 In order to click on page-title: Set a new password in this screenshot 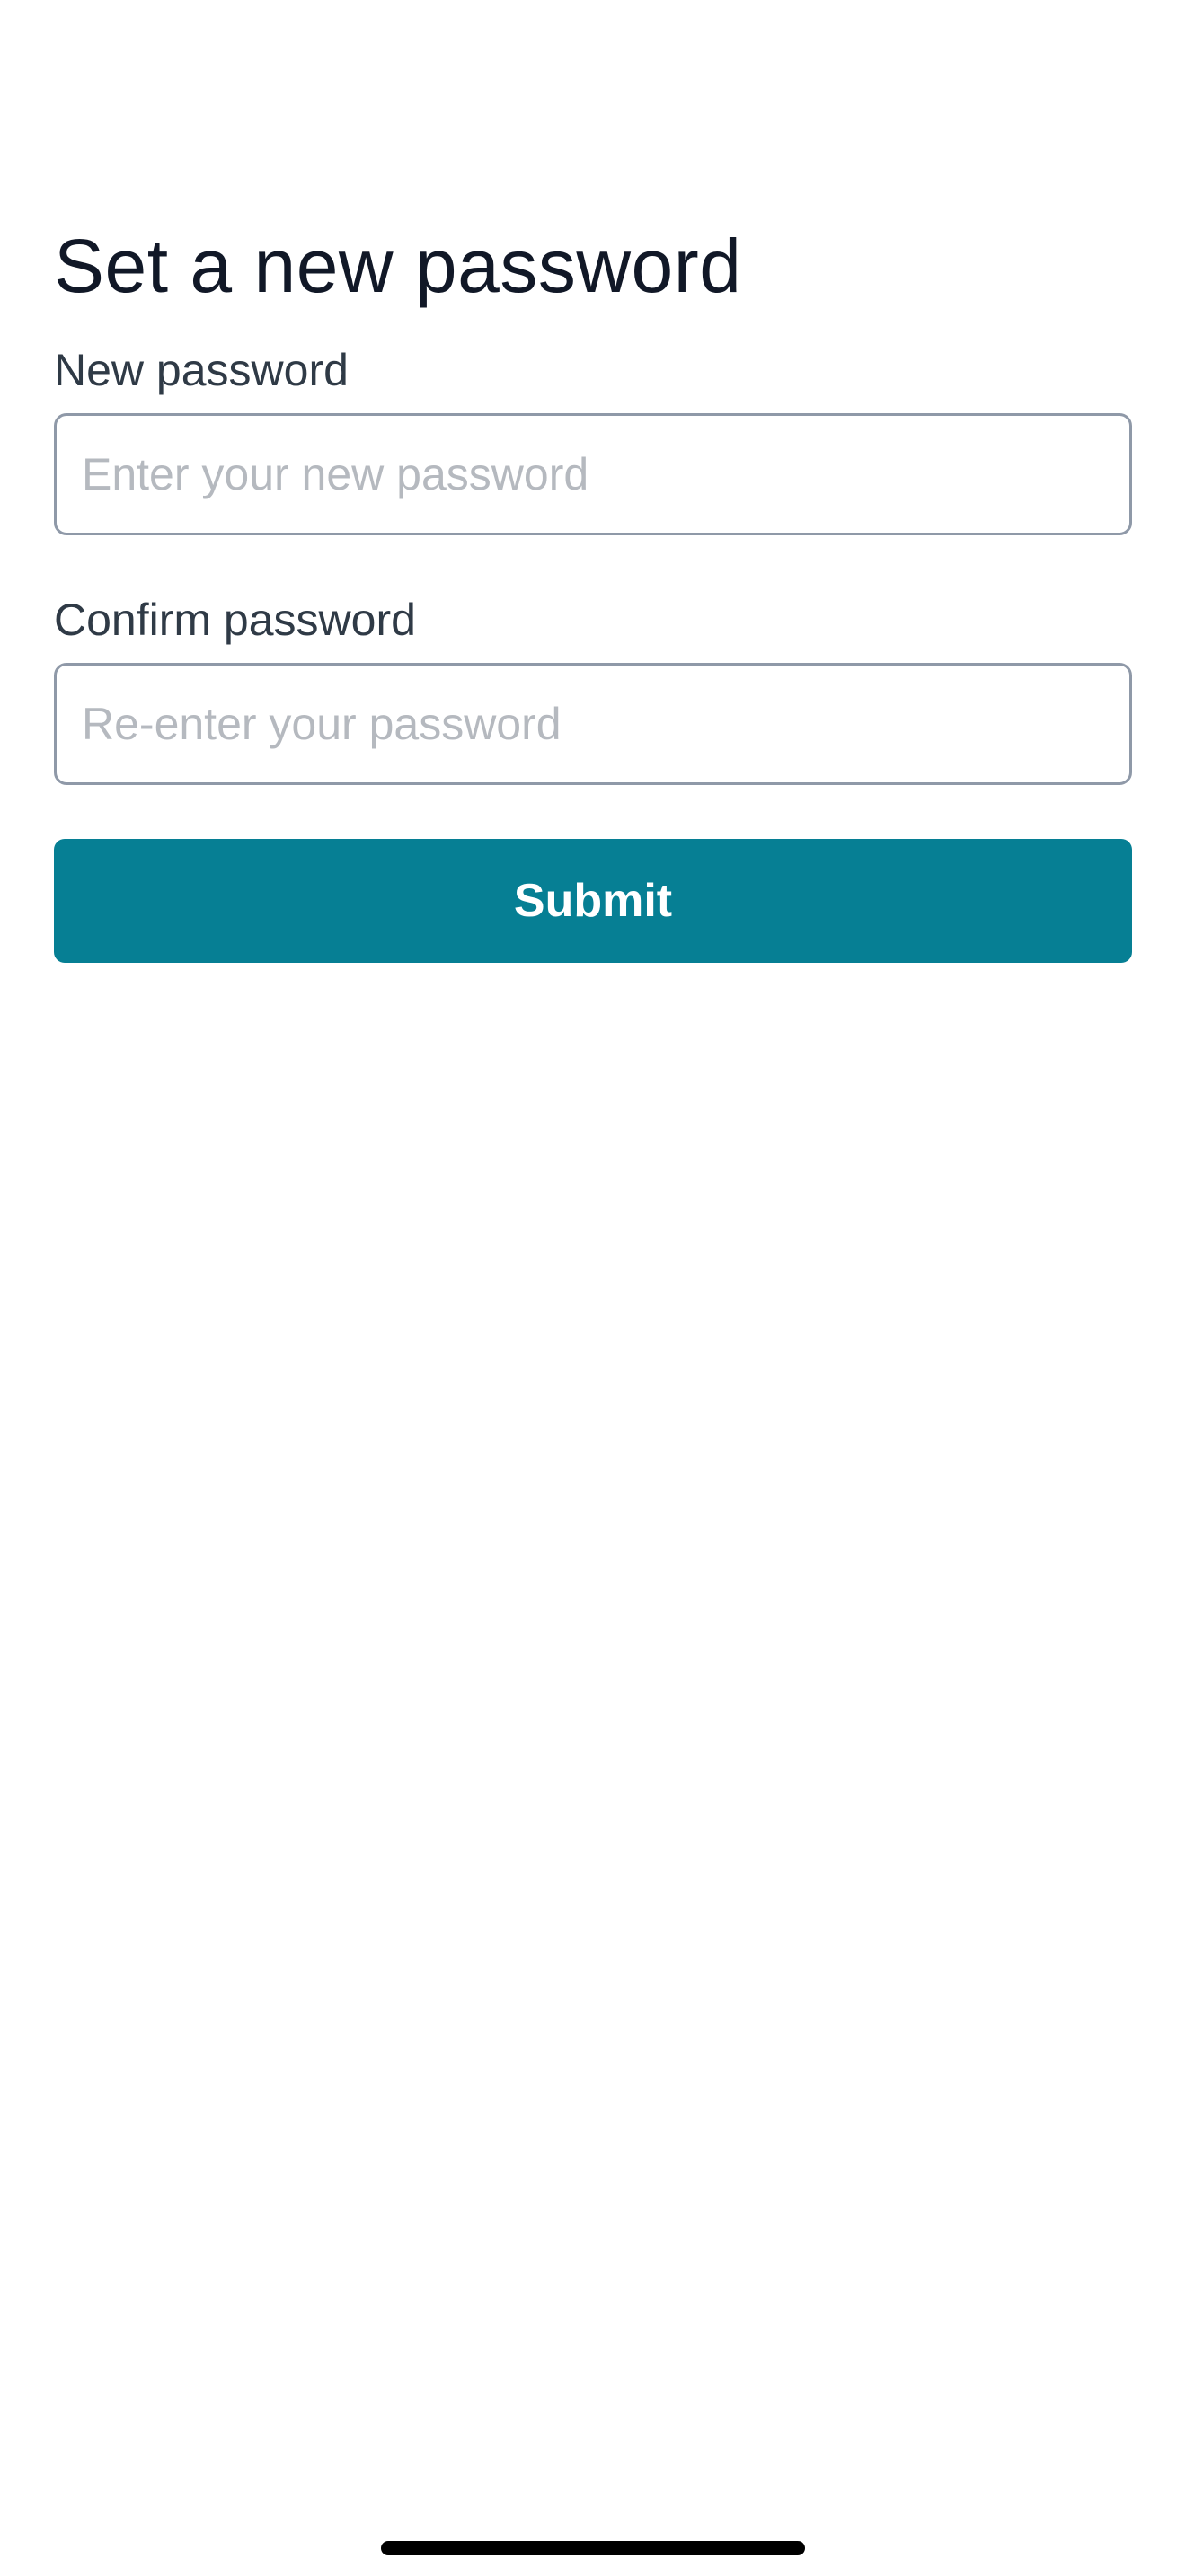, I will do `click(398, 266)`.